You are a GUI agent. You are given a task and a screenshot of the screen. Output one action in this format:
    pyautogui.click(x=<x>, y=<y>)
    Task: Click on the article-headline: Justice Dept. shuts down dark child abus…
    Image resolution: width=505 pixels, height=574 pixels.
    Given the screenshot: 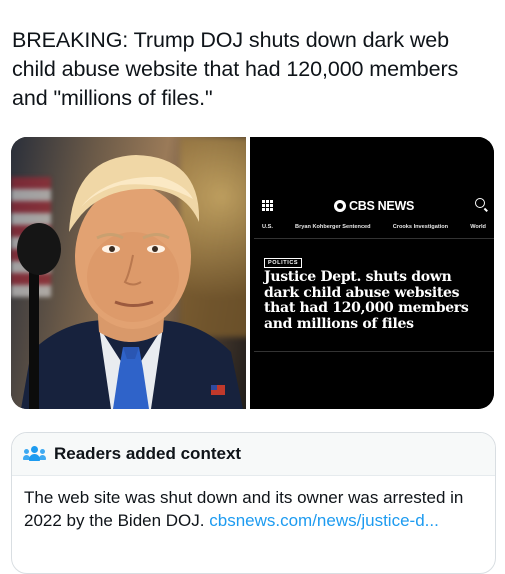 What is the action you would take?
    pyautogui.click(x=366, y=300)
    